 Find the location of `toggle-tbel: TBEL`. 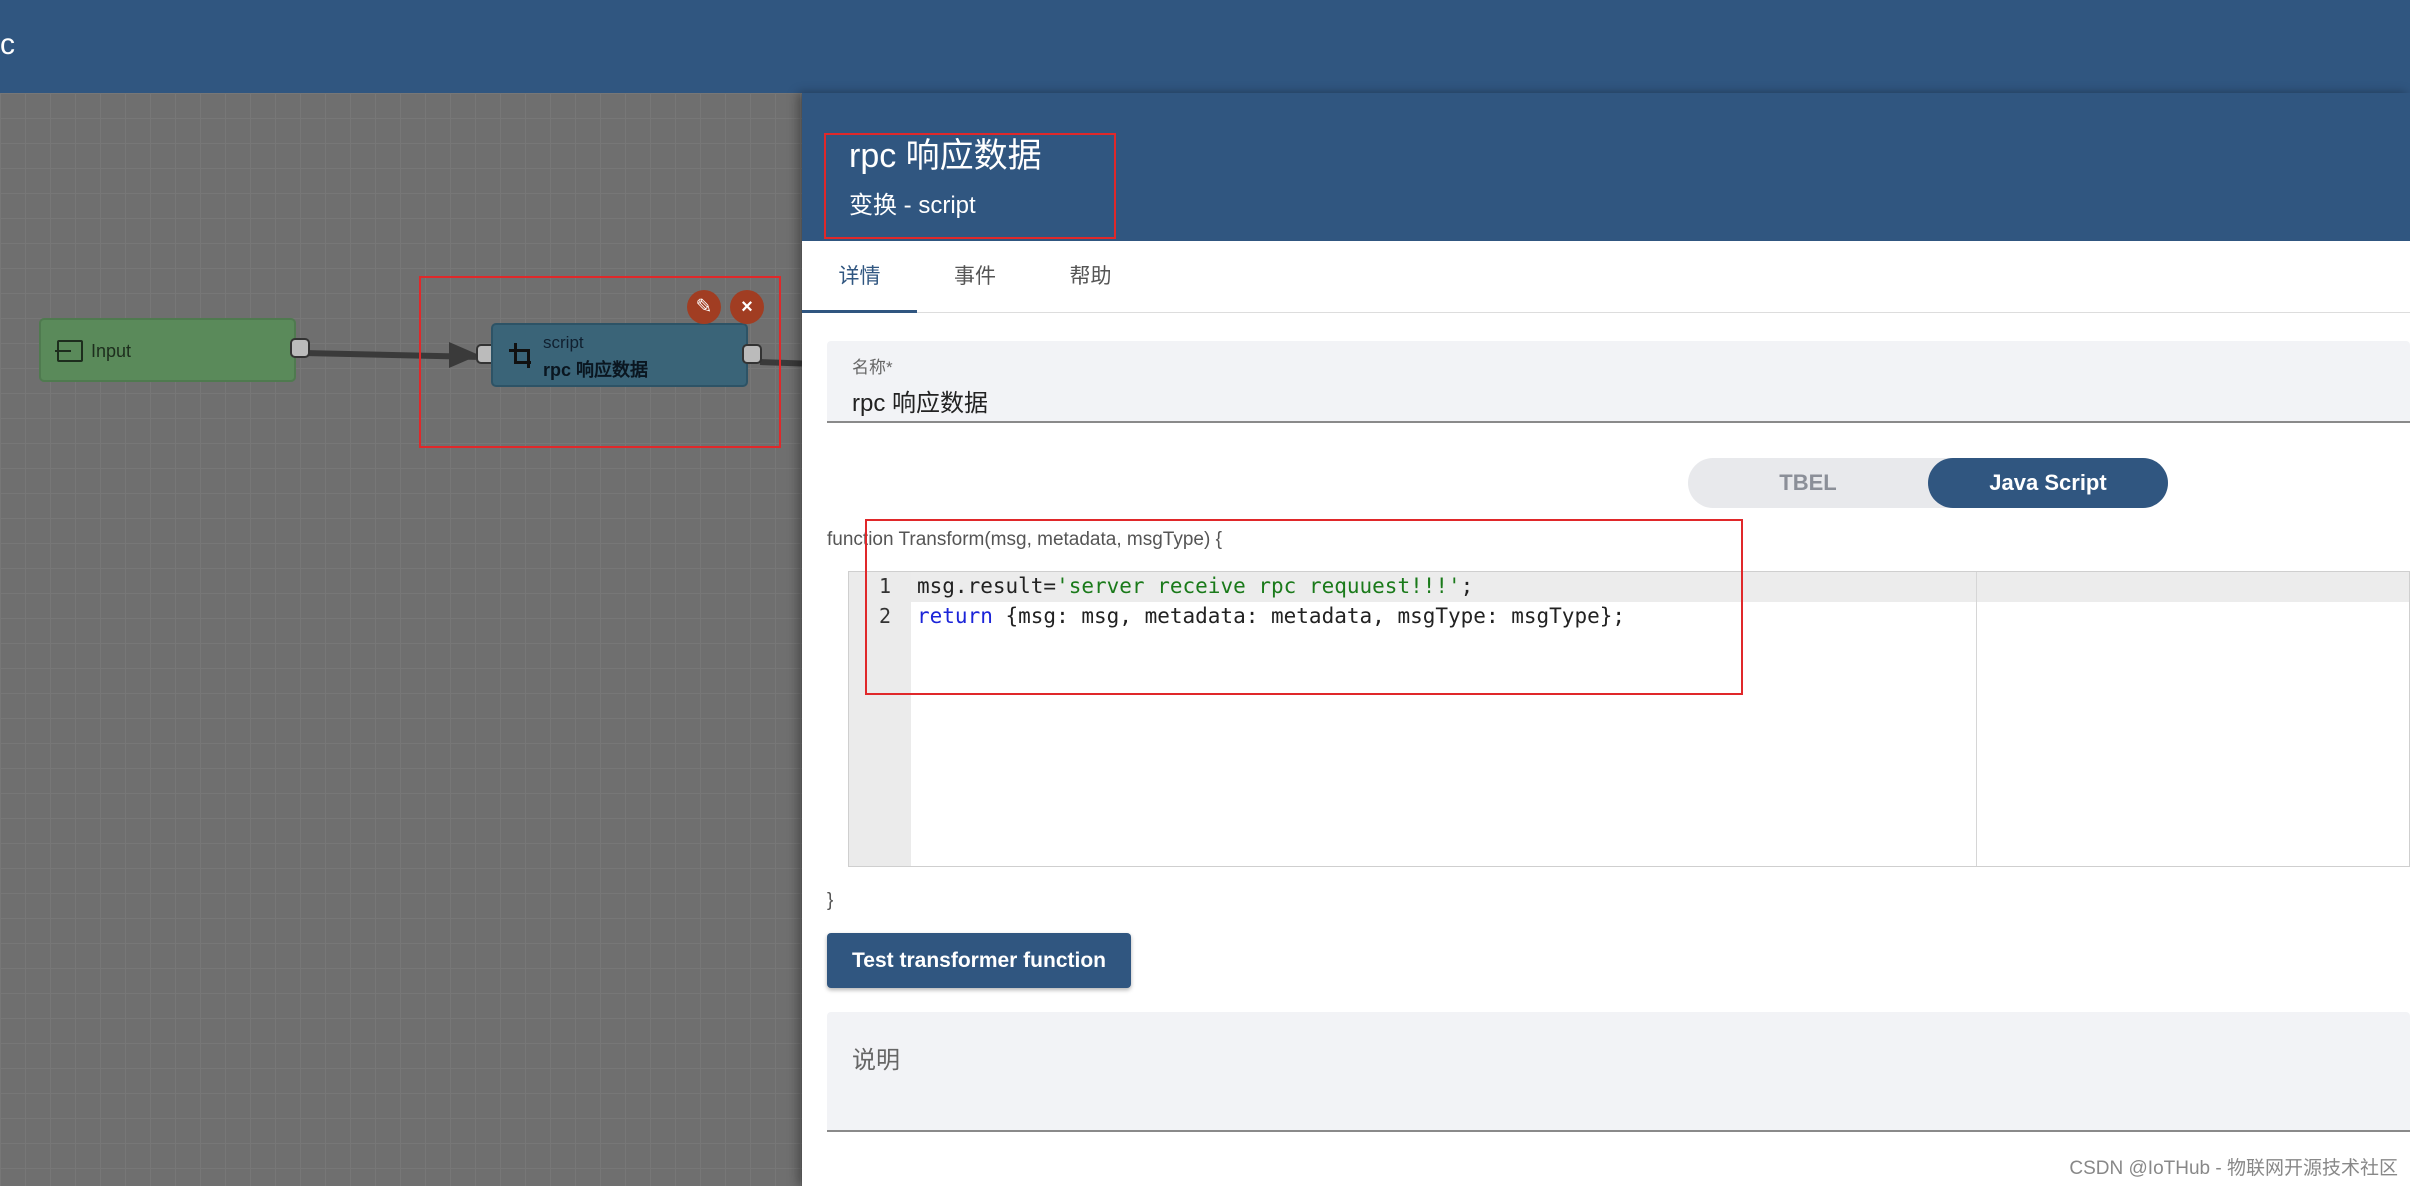

toggle-tbel: TBEL is located at coordinates (1808, 483).